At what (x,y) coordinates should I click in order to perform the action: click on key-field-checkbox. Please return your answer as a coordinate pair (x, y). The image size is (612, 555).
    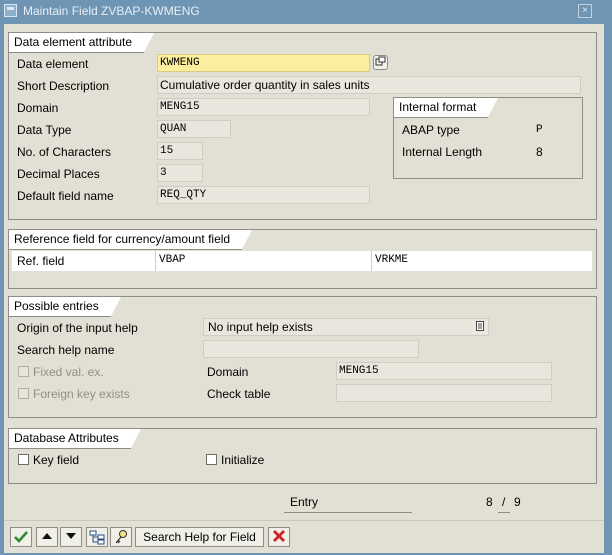
    Looking at the image, I should click on (23, 459).